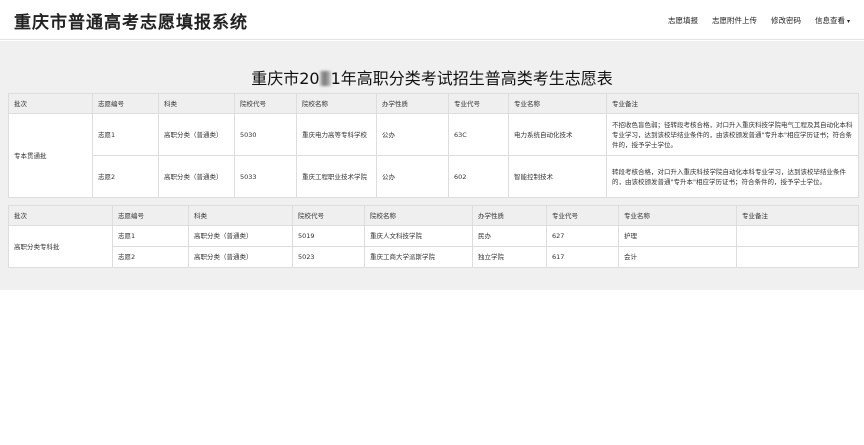 Image resolution: width=864 pixels, height=445 pixels. Describe the element at coordinates (848, 21) in the screenshot. I see `caret-down-icon: ▾` at that location.